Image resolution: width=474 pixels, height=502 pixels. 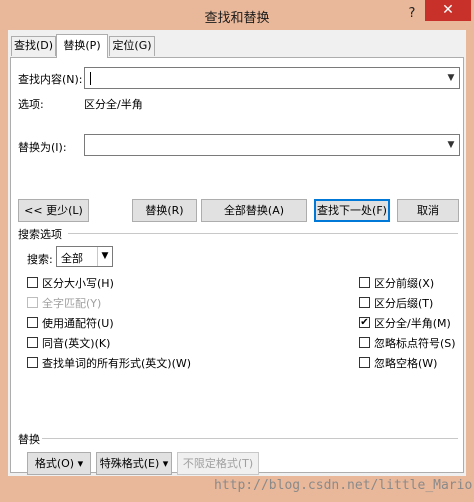 What do you see at coordinates (32, 362) in the screenshot?
I see `all-word-forms-checkbox` at bounding box center [32, 362].